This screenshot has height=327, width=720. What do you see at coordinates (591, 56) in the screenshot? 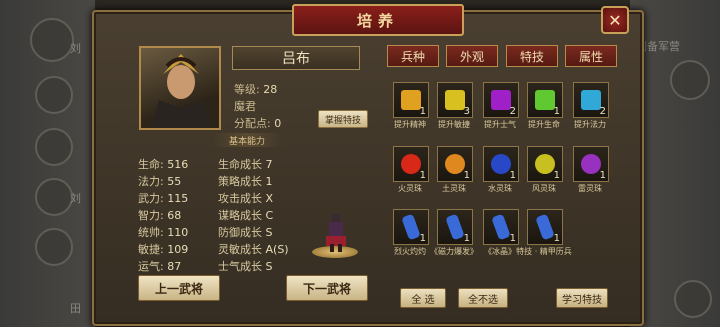
I see `tab-attributes: 属性` at bounding box center [591, 56].